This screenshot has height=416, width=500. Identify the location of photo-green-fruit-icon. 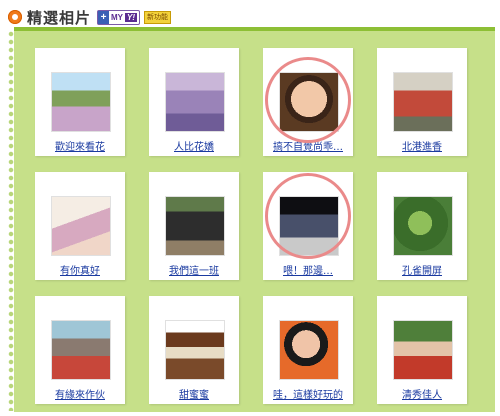
(423, 226).